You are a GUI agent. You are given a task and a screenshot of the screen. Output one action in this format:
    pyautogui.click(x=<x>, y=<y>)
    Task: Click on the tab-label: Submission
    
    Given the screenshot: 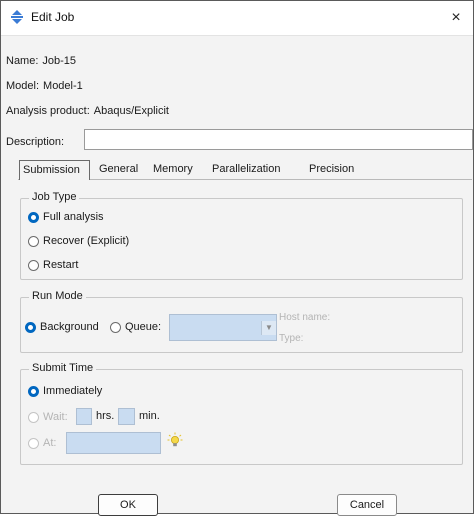 What is the action you would take?
    pyautogui.click(x=51, y=170)
    